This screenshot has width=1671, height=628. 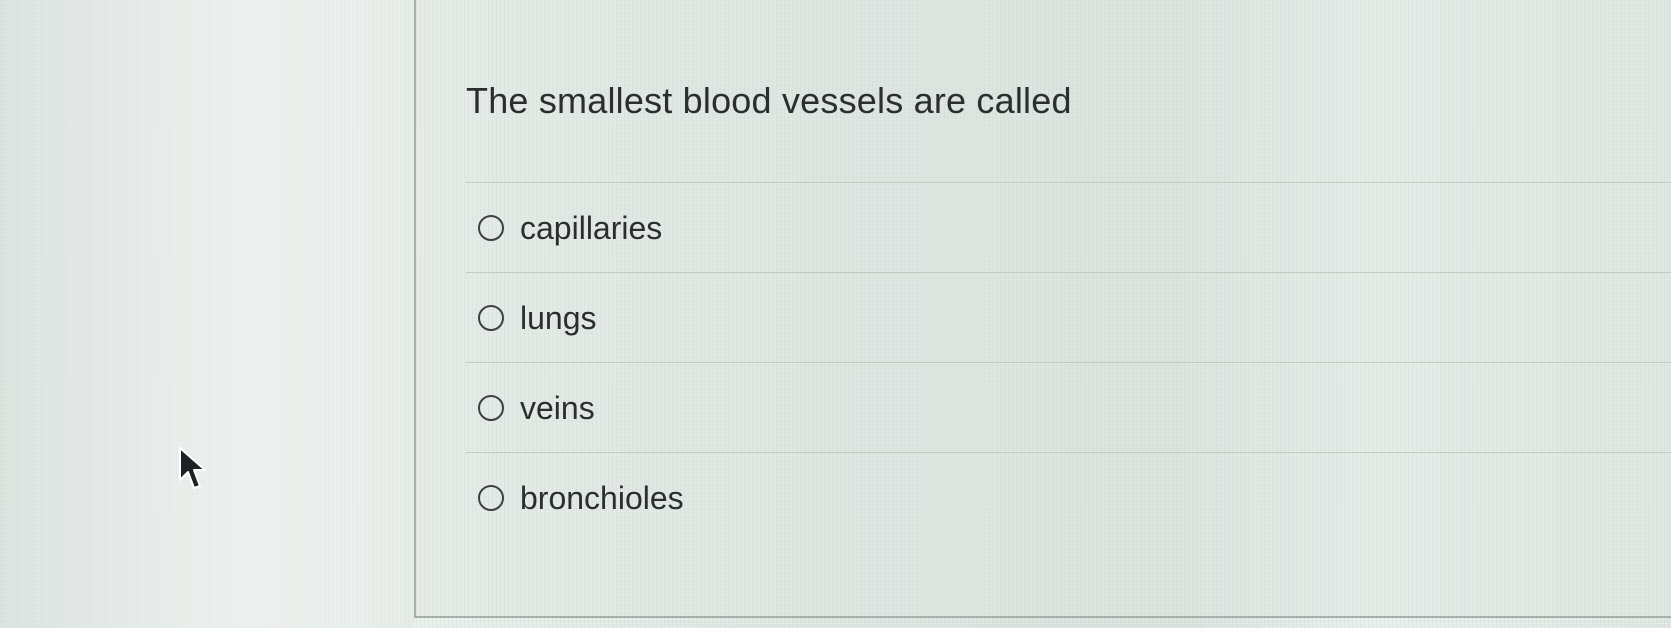 What do you see at coordinates (558, 317) in the screenshot?
I see `option-label: lungs` at bounding box center [558, 317].